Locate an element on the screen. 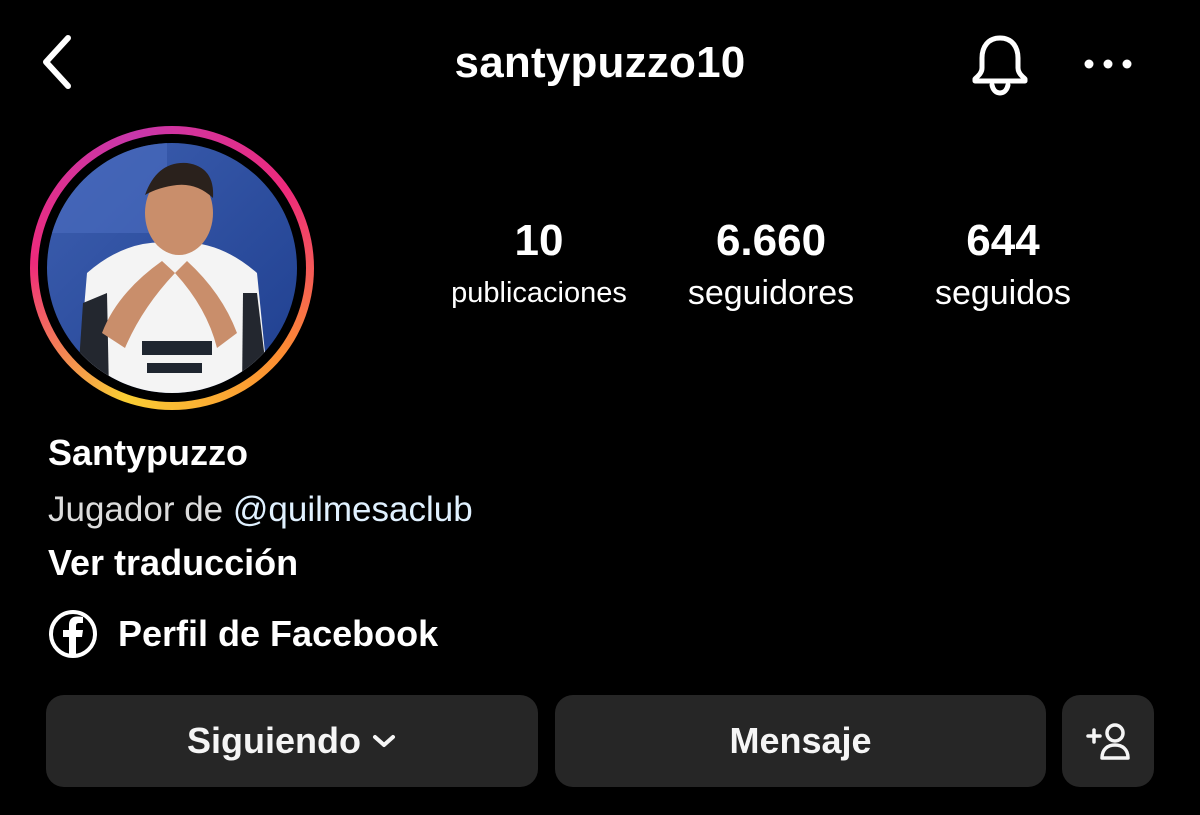 The height and width of the screenshot is (815, 1200). following-count: 644 is located at coordinates (1003, 240).